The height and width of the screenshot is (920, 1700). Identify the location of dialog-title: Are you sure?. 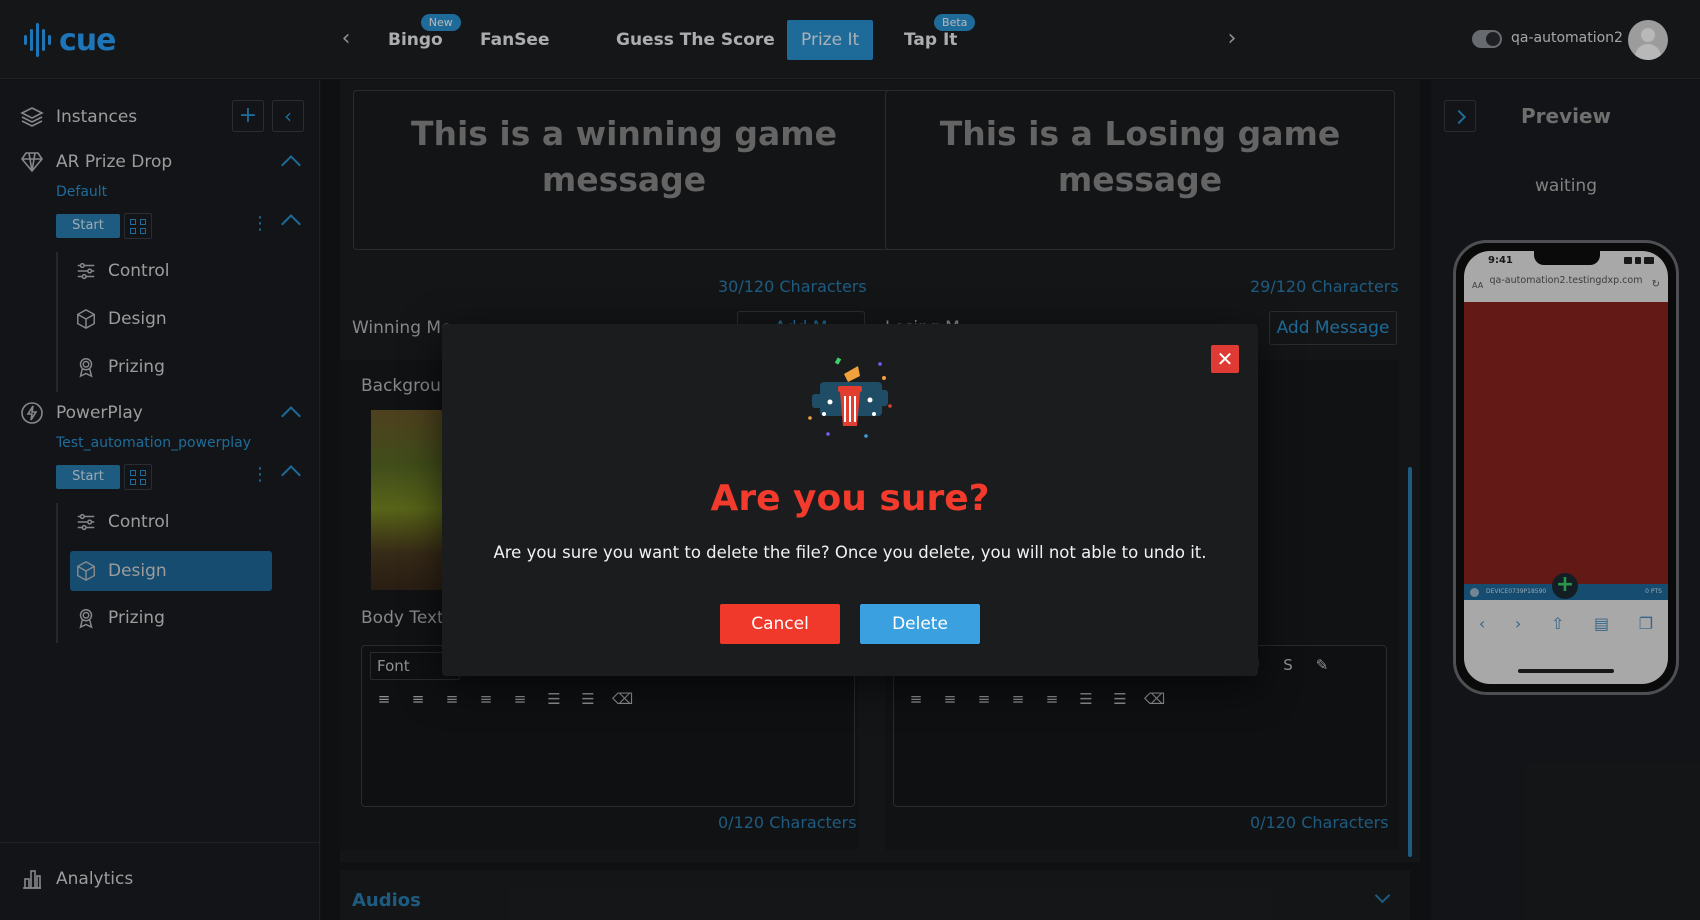
(850, 498).